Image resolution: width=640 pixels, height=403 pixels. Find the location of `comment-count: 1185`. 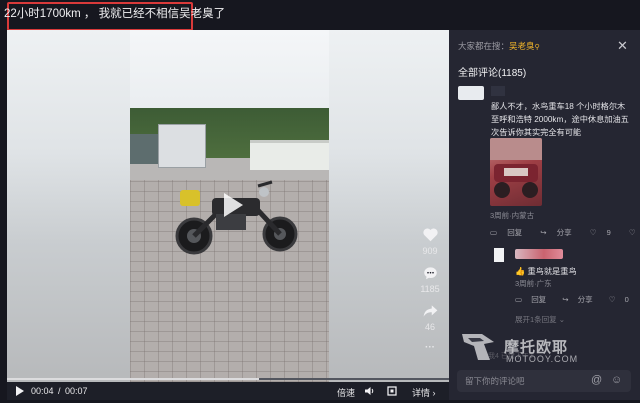

comment-count: 1185 is located at coordinates (430, 289).